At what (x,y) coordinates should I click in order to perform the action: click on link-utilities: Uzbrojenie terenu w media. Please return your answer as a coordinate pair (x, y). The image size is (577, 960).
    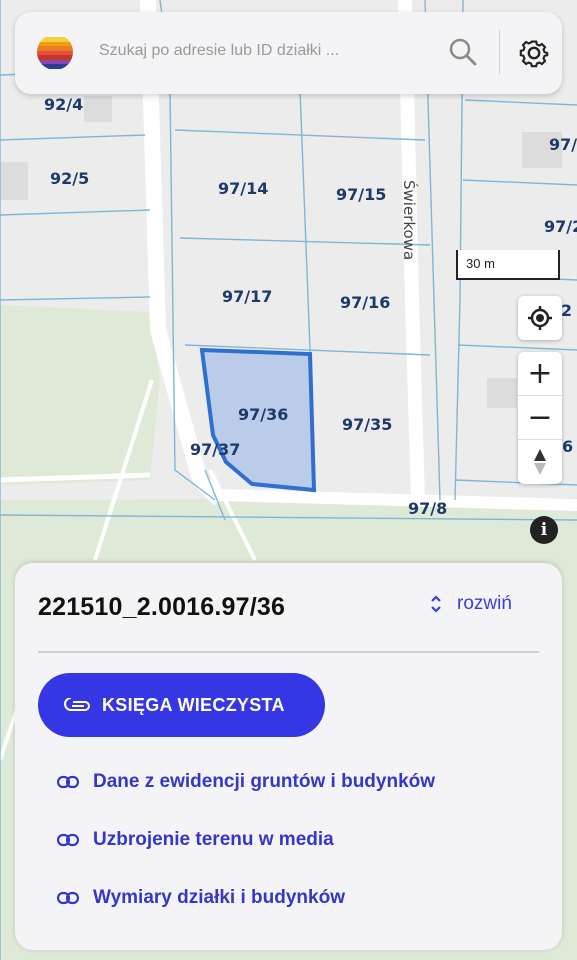
    Looking at the image, I should click on (195, 840).